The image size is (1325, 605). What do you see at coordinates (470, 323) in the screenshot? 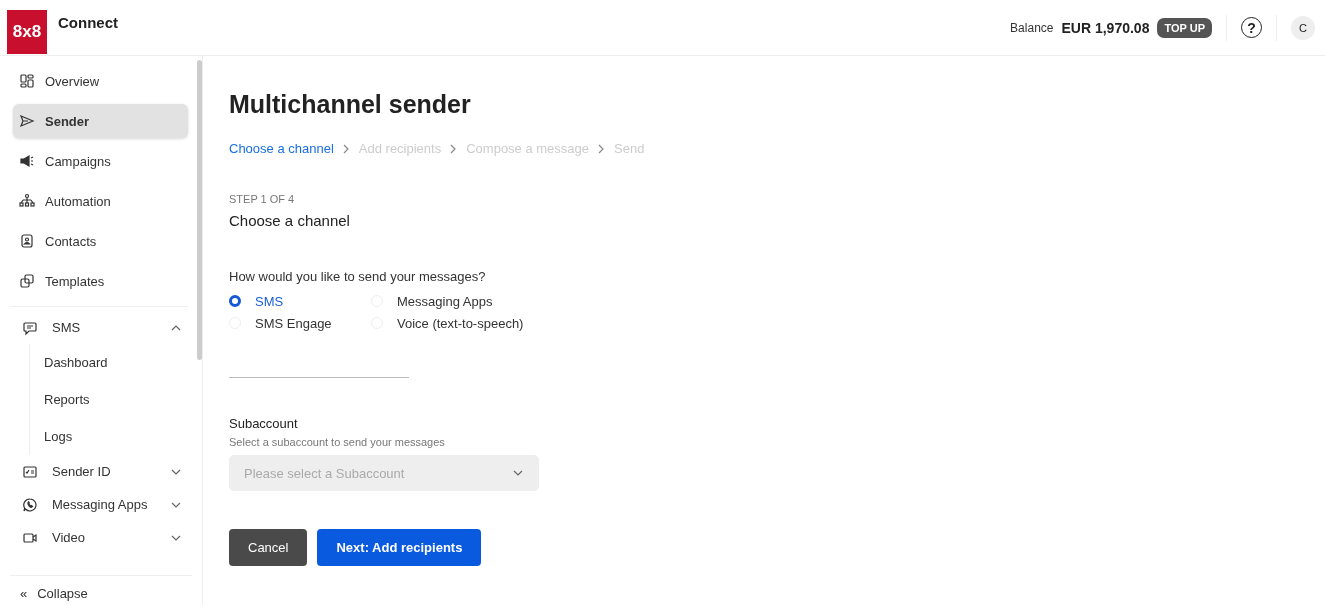
I see `channel-option: Voice (text-to-speech)` at bounding box center [470, 323].